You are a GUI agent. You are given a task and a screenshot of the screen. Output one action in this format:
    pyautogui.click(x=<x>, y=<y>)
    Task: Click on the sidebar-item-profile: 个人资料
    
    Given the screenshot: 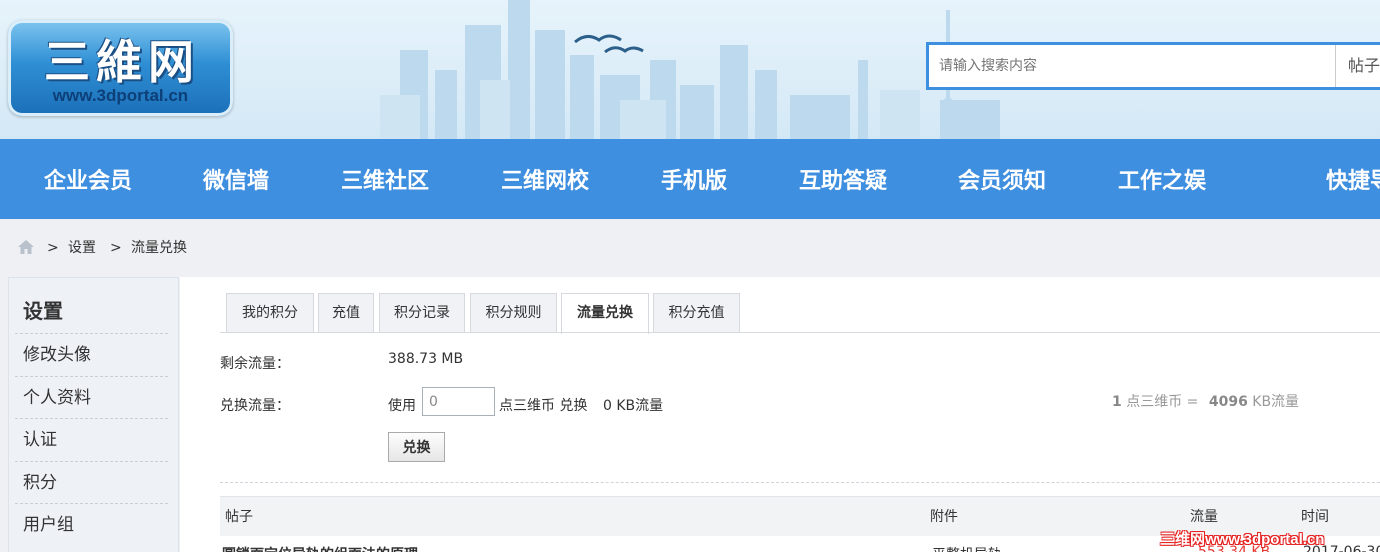 What is the action you would take?
    pyautogui.click(x=91, y=397)
    